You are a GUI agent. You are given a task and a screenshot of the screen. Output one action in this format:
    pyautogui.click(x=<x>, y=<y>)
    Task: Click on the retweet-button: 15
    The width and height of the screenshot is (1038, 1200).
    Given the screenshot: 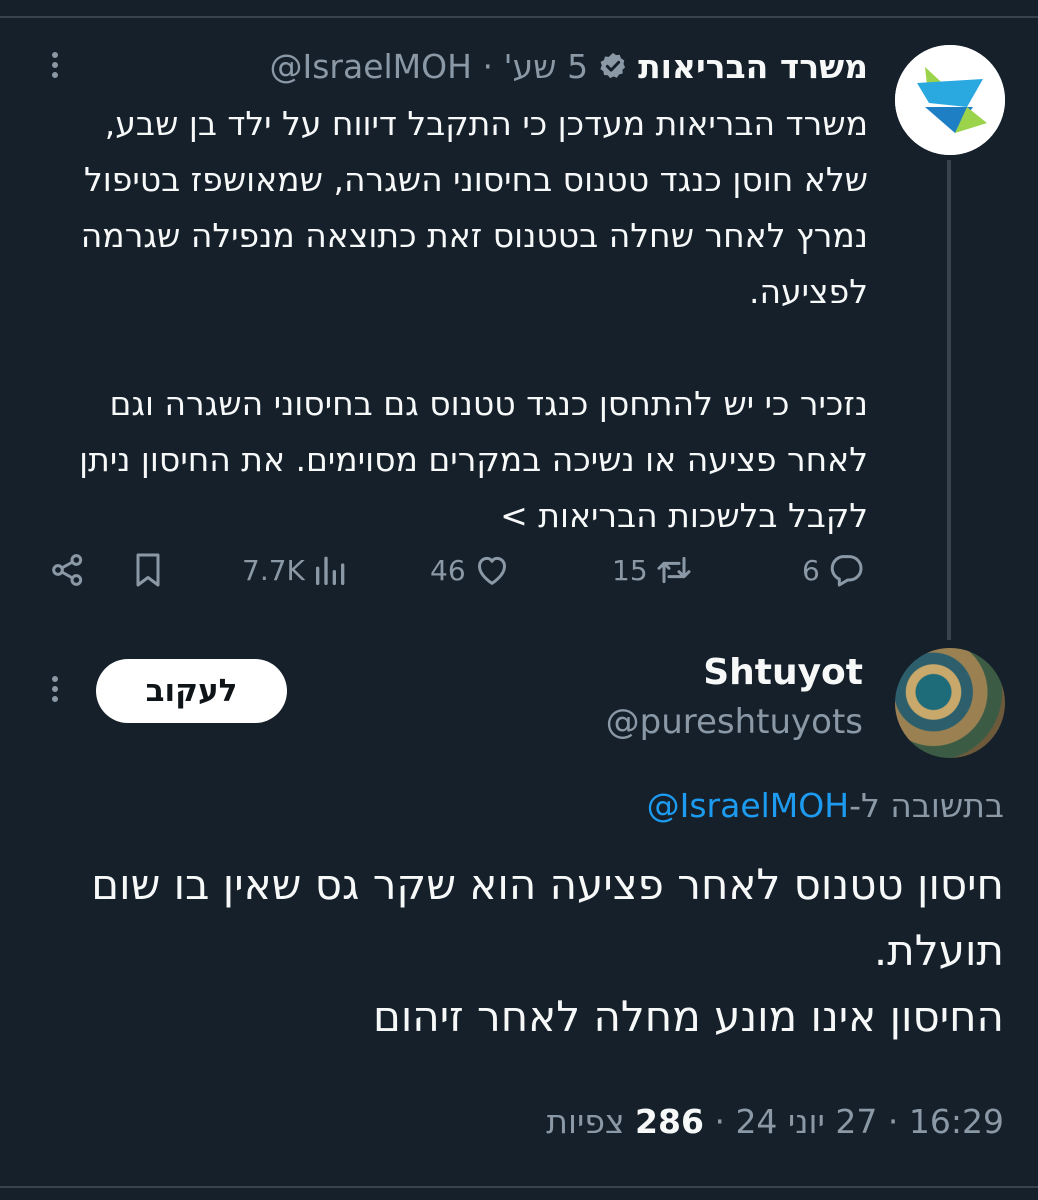 What is the action you would take?
    pyautogui.click(x=653, y=570)
    